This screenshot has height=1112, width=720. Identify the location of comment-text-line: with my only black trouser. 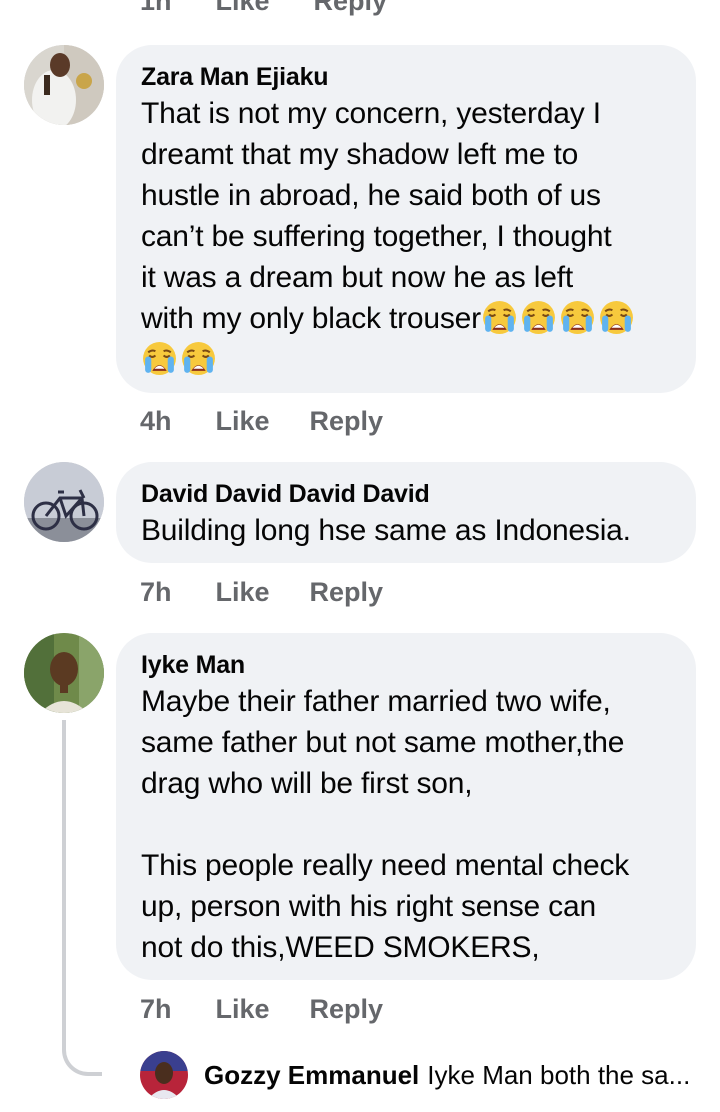
(311, 318).